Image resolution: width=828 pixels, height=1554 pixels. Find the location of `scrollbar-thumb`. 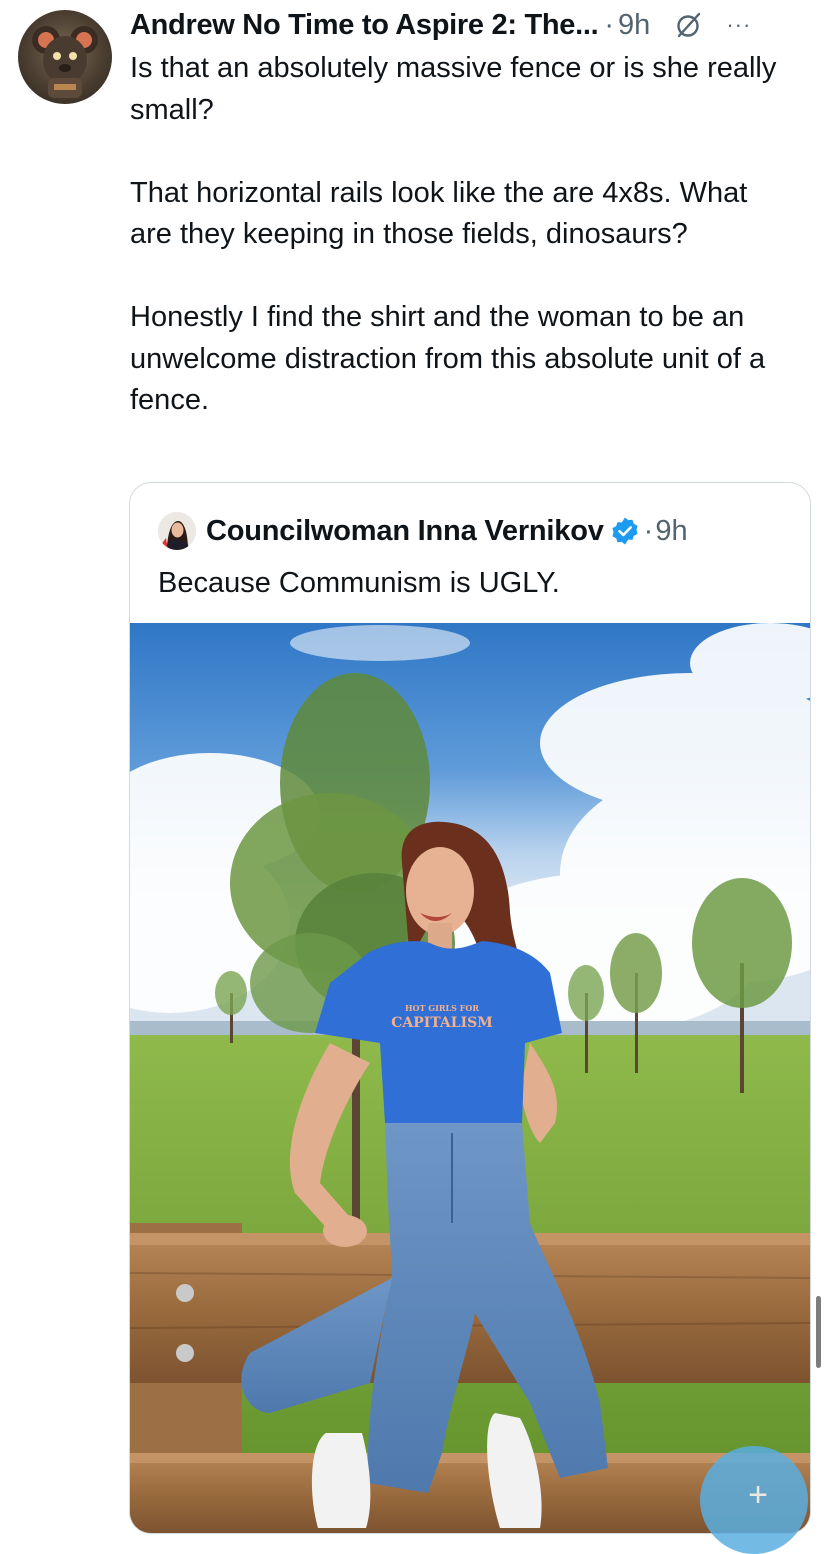

scrollbar-thumb is located at coordinates (818, 1332).